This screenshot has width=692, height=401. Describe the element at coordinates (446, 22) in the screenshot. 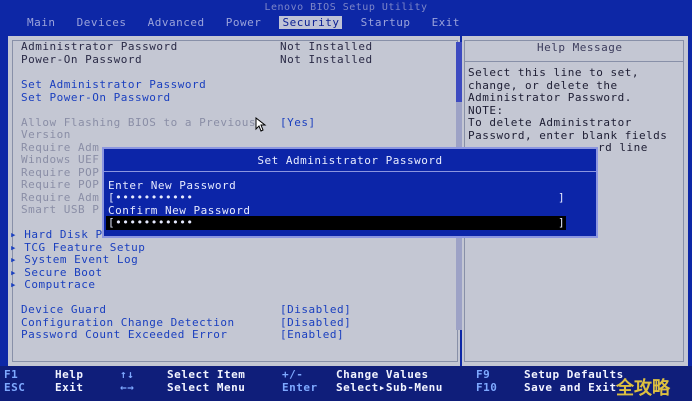

I see `menu-exit: Exit` at that location.